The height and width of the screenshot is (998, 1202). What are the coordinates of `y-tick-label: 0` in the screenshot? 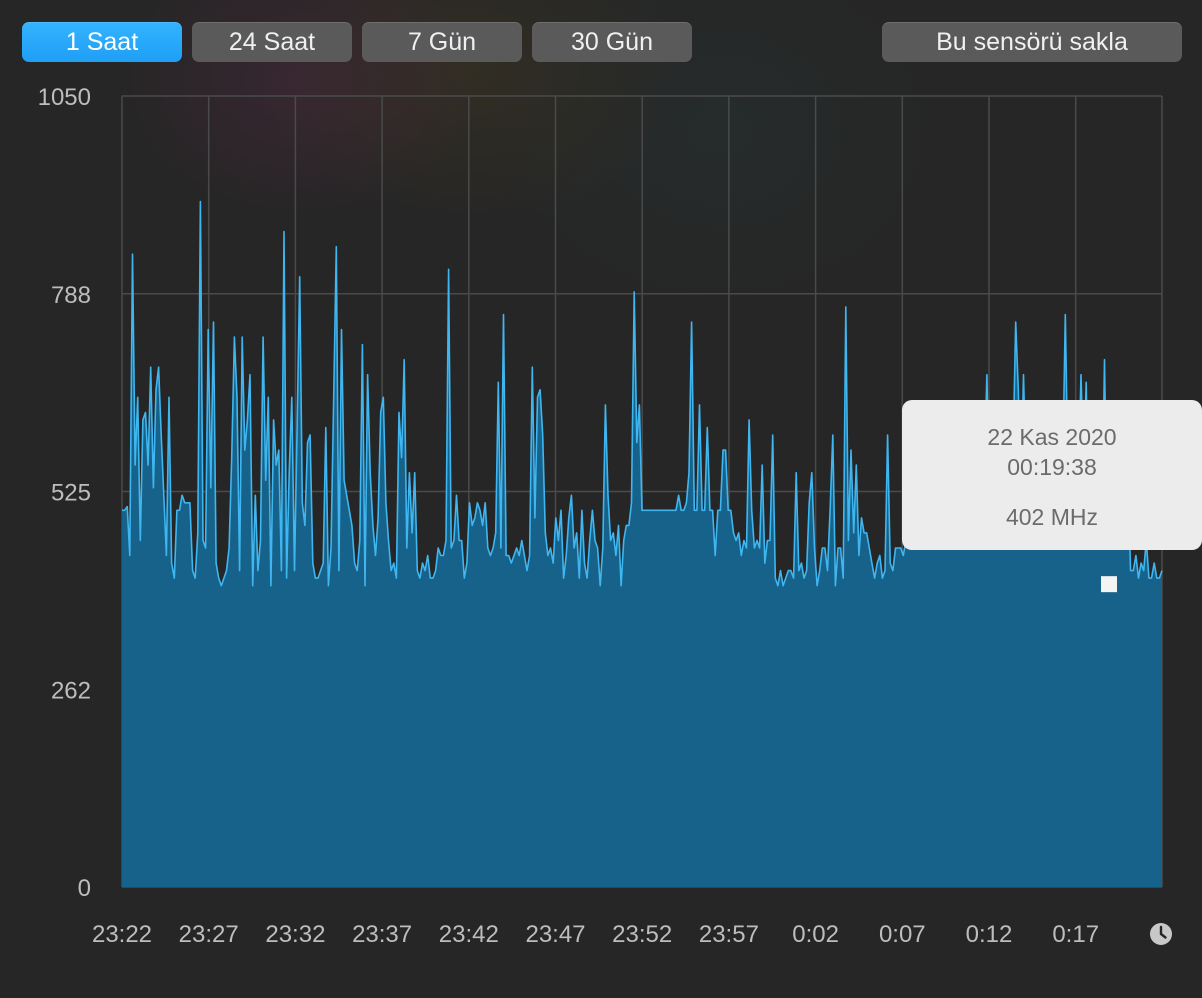 It's located at (84, 888).